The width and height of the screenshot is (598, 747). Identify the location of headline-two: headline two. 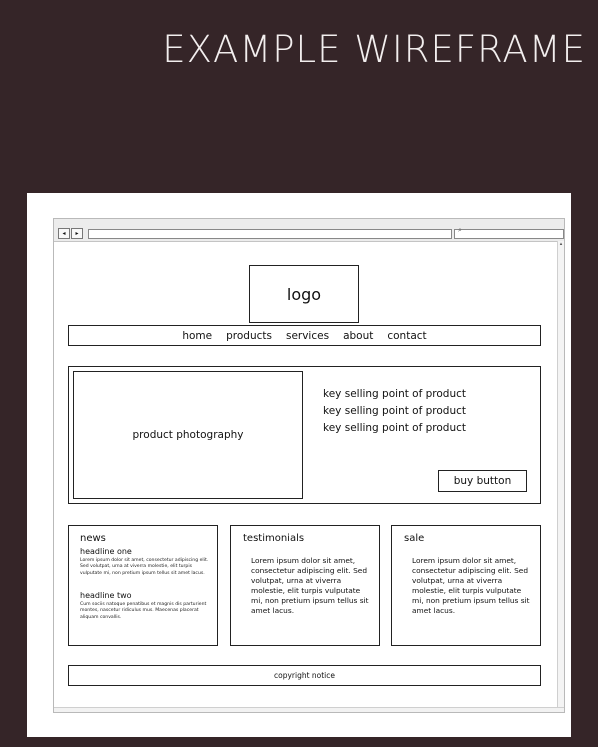
(106, 595).